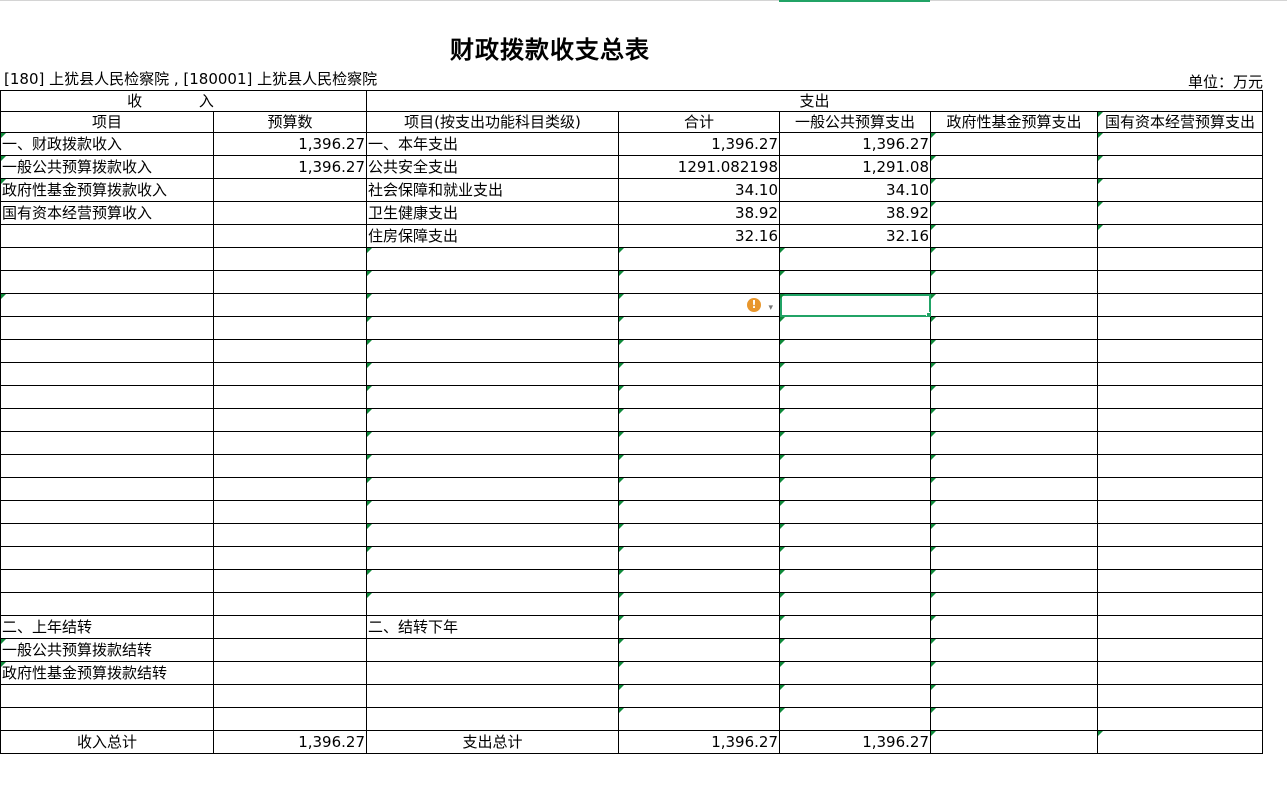 Image resolution: width=1287 pixels, height=807 pixels. I want to click on income-item-cell: 一、财政拨款收入, so click(107, 144).